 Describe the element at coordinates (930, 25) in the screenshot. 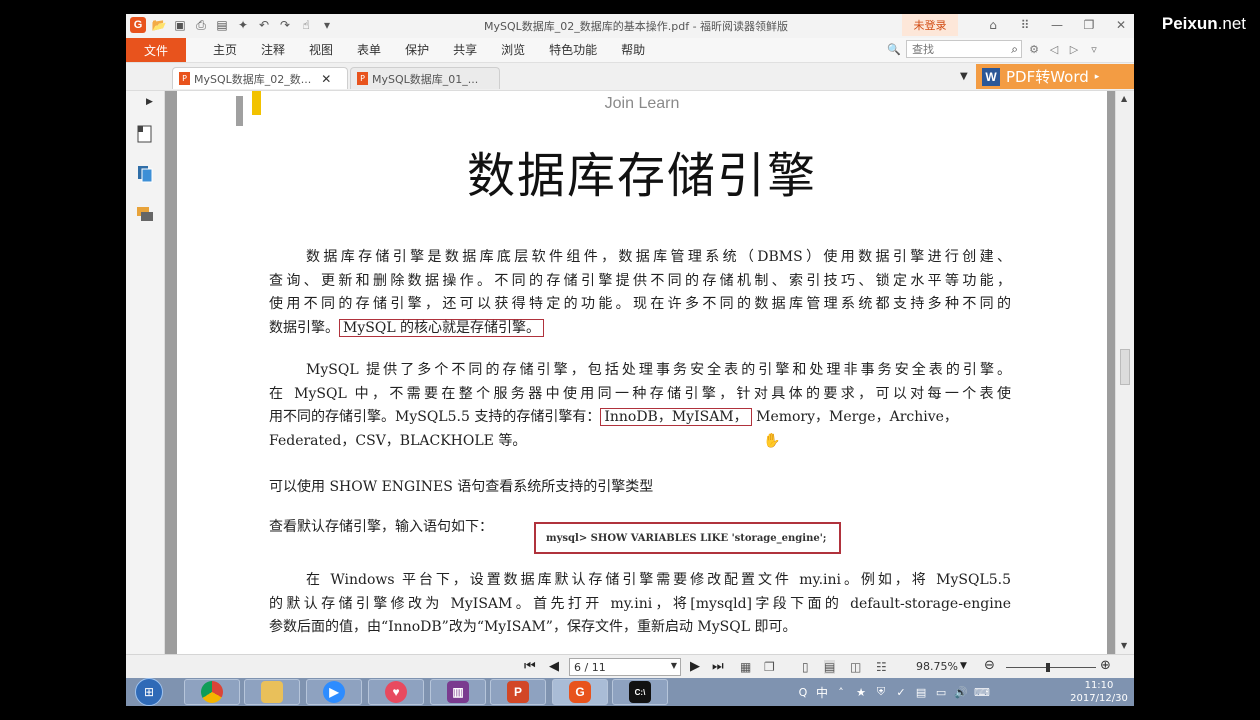

I see `login-button: 未登录` at that location.